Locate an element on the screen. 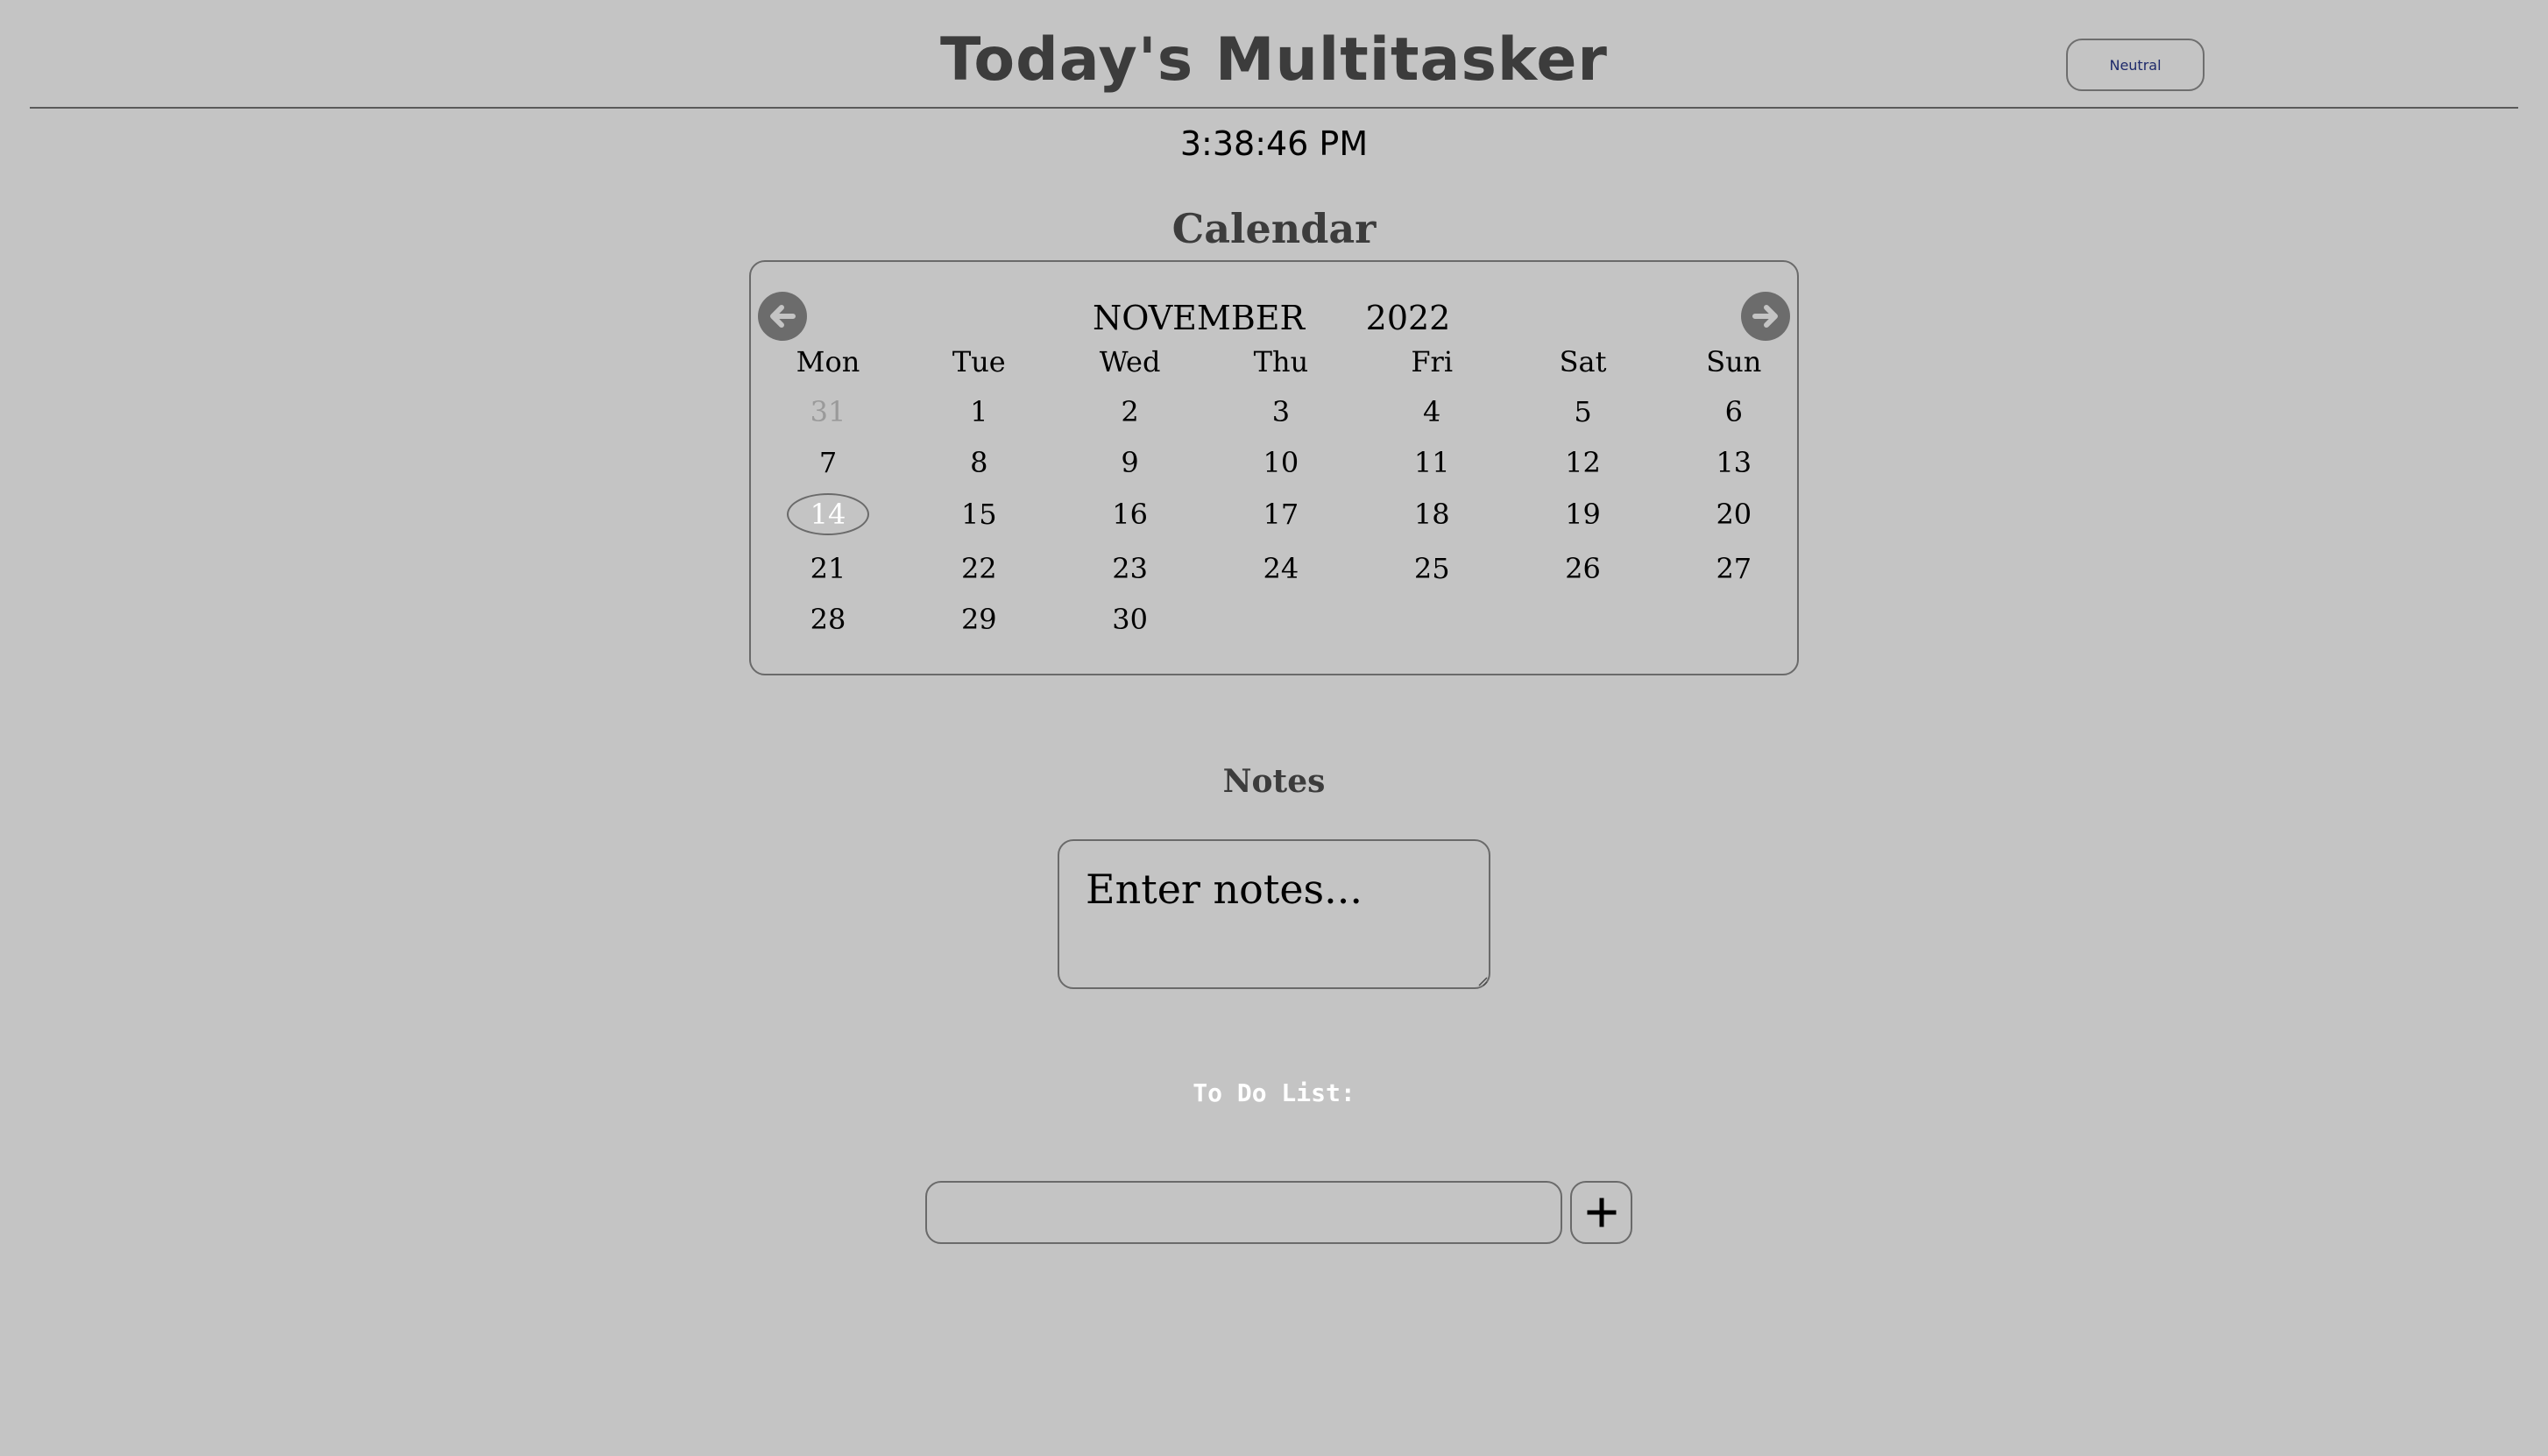  calendar-day: 26 is located at coordinates (1583, 568).